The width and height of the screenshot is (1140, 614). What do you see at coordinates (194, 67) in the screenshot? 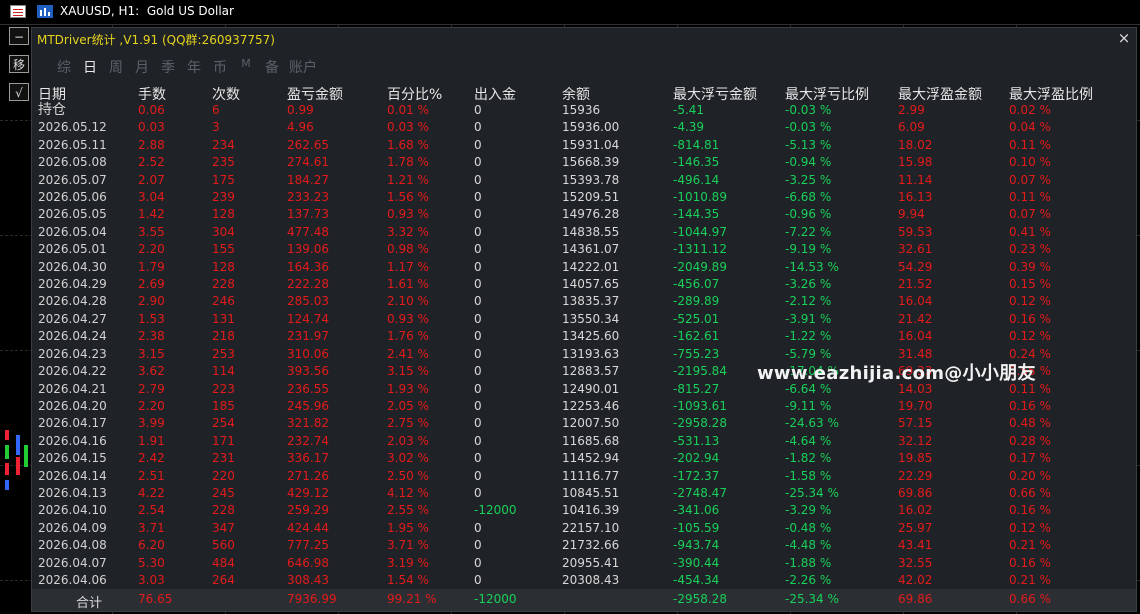
I see `tab-yearly: 年` at bounding box center [194, 67].